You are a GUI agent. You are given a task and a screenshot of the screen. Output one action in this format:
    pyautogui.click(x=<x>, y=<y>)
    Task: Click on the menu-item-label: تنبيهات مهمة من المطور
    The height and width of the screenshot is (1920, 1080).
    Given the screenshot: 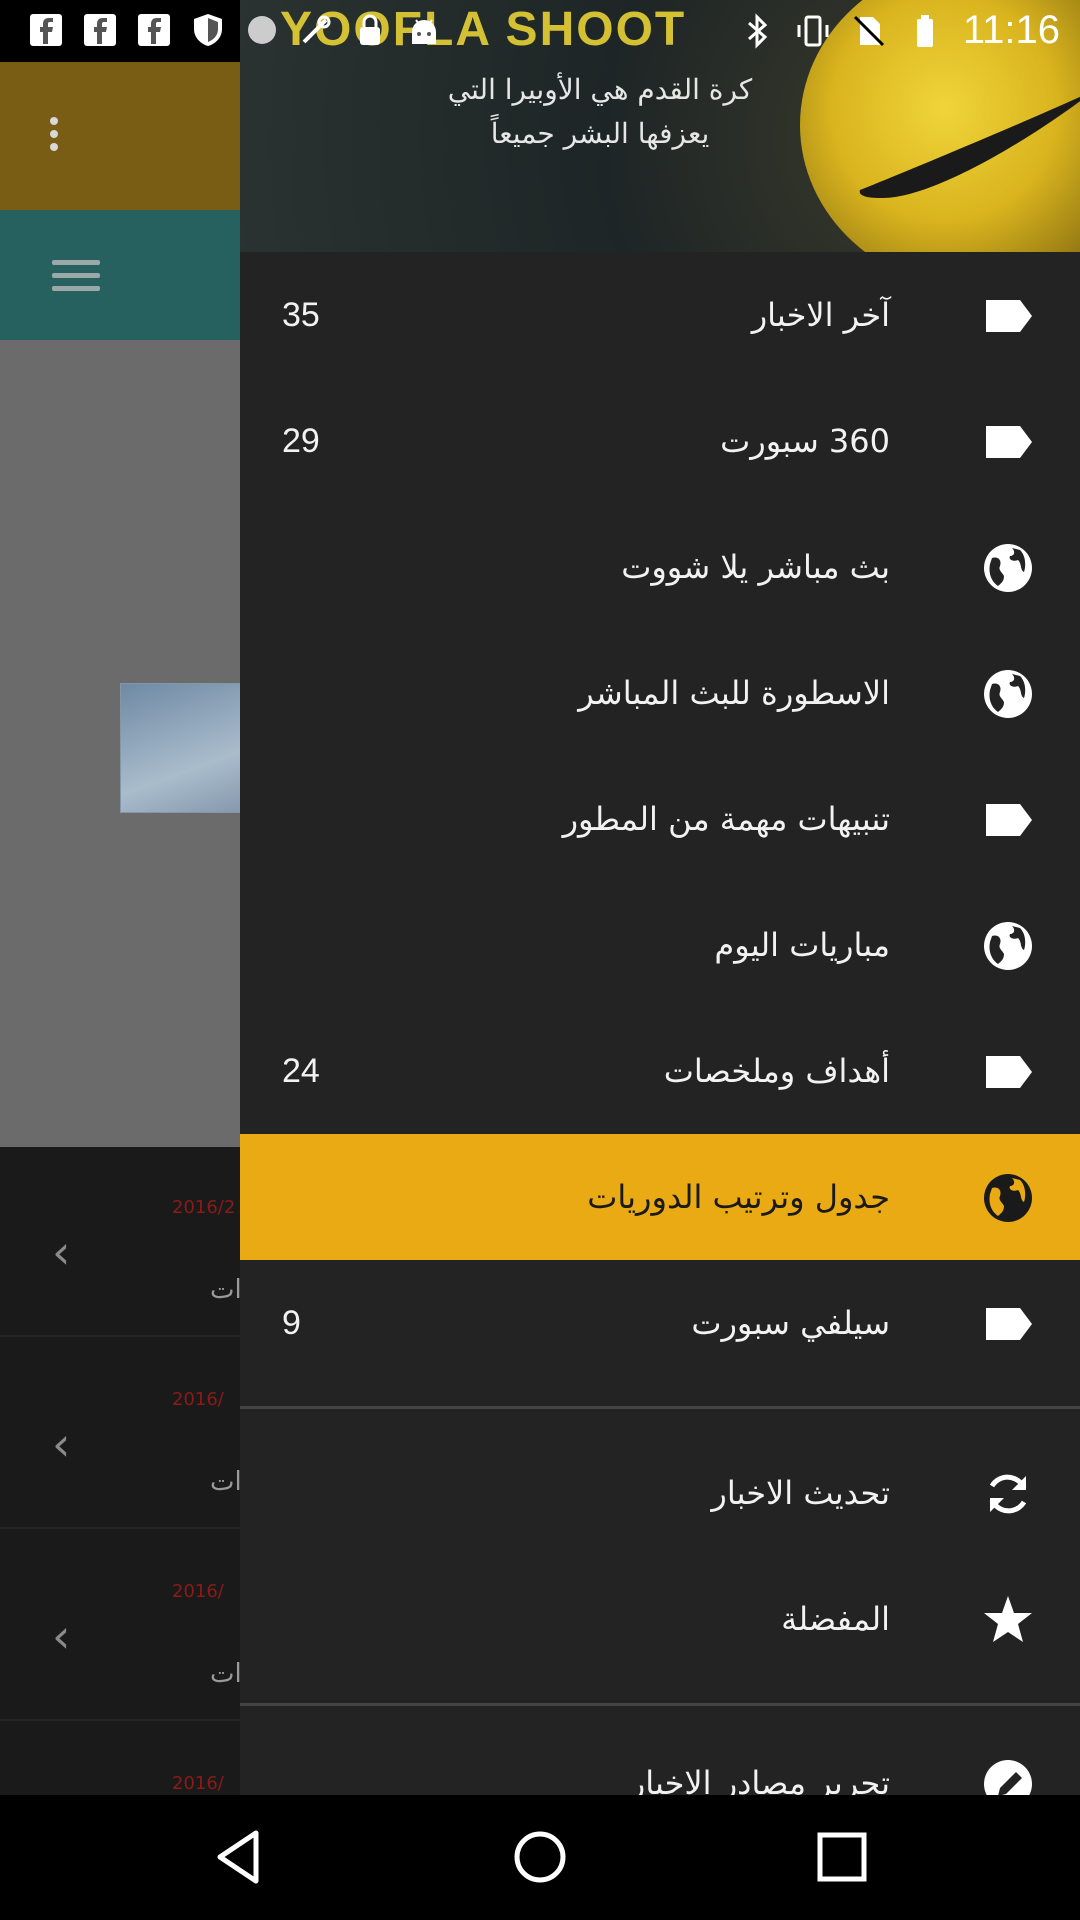 What is the action you would take?
    pyautogui.click(x=726, y=819)
    